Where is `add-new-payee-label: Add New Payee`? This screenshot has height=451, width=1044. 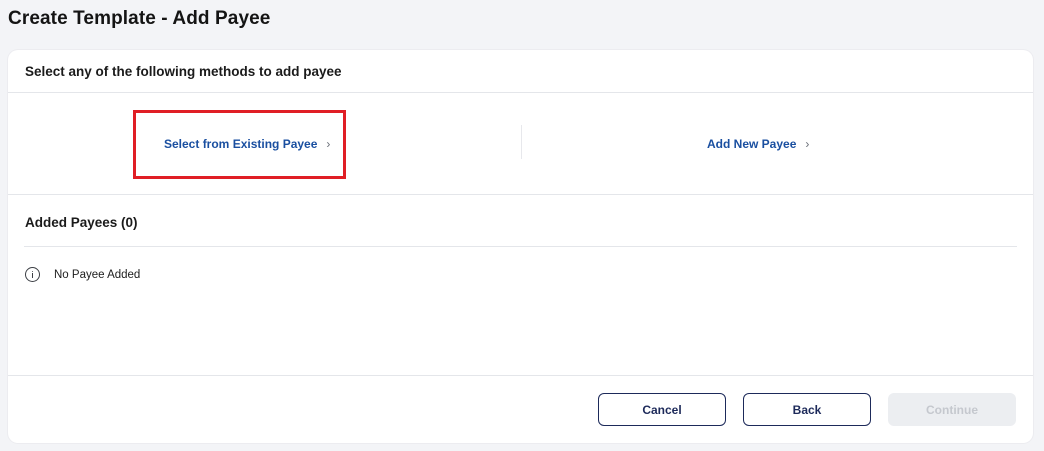
add-new-payee-label: Add New Payee is located at coordinates (752, 144).